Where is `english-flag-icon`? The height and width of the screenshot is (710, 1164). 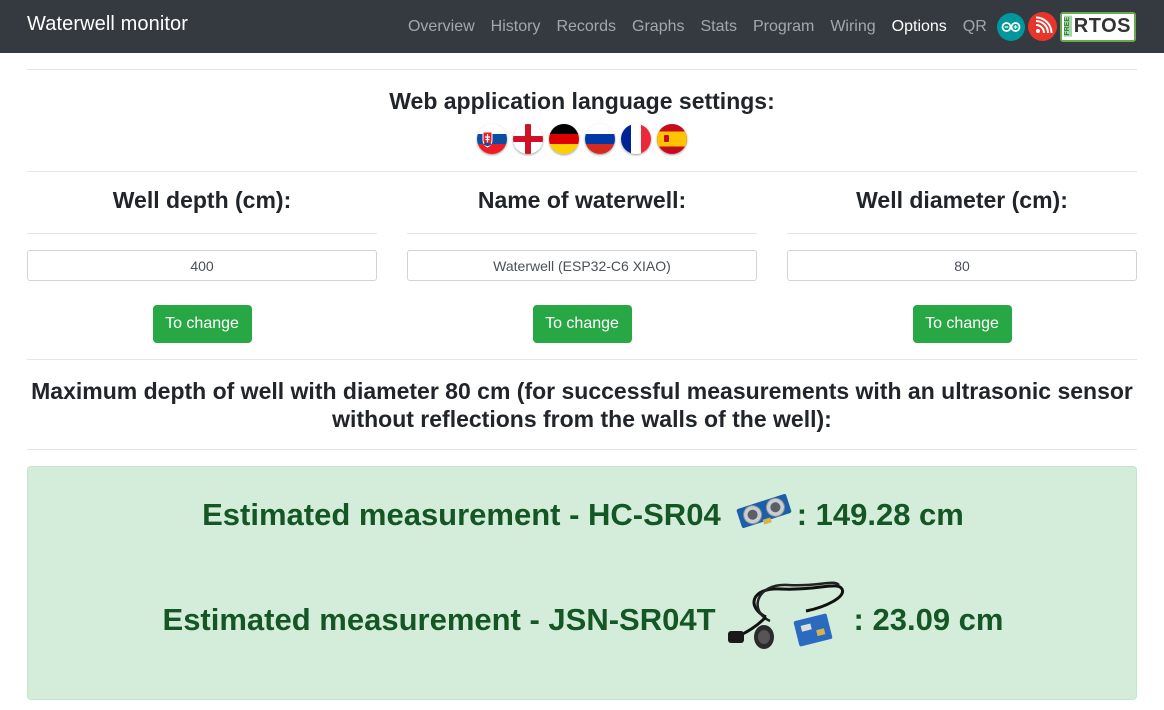
english-flag-icon is located at coordinates (528, 139).